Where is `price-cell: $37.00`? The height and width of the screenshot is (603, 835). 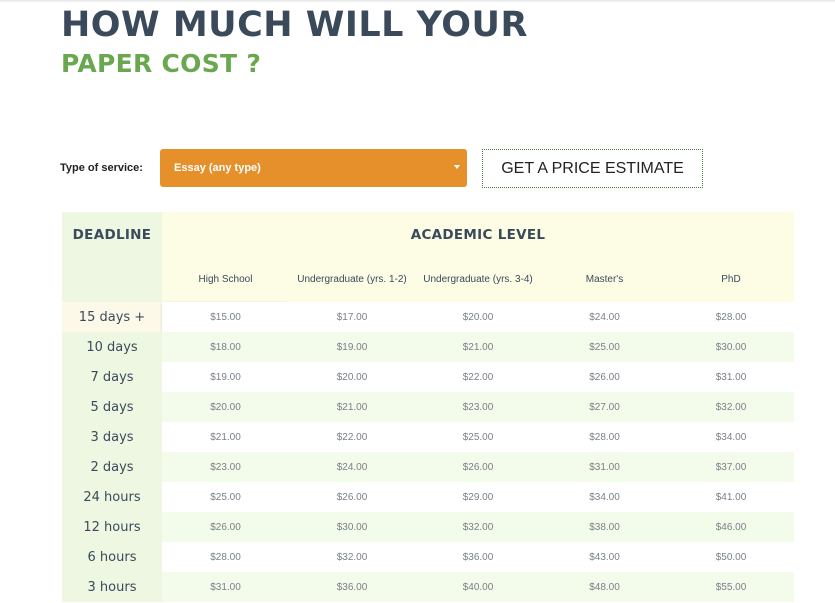
price-cell: $37.00 is located at coordinates (731, 467).